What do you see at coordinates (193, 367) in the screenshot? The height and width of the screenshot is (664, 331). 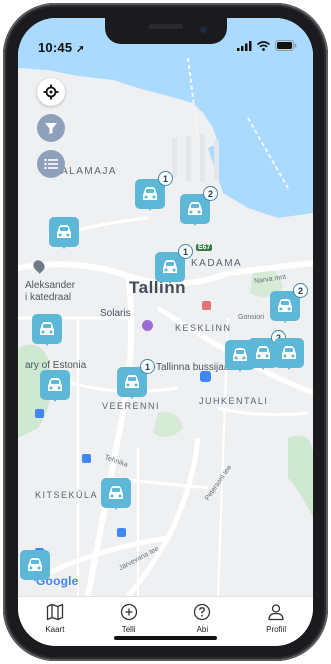 I see `poi-label: Tallinna bussijaa` at bounding box center [193, 367].